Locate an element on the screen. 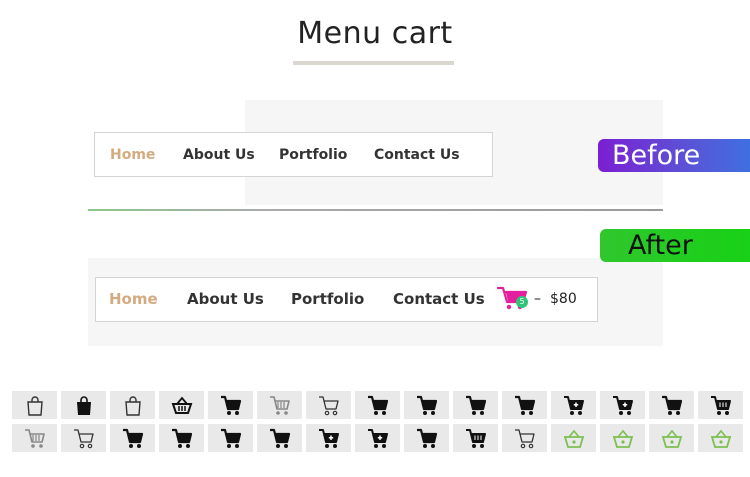 This screenshot has width=750, height=477. after-label: After is located at coordinates (675, 245).